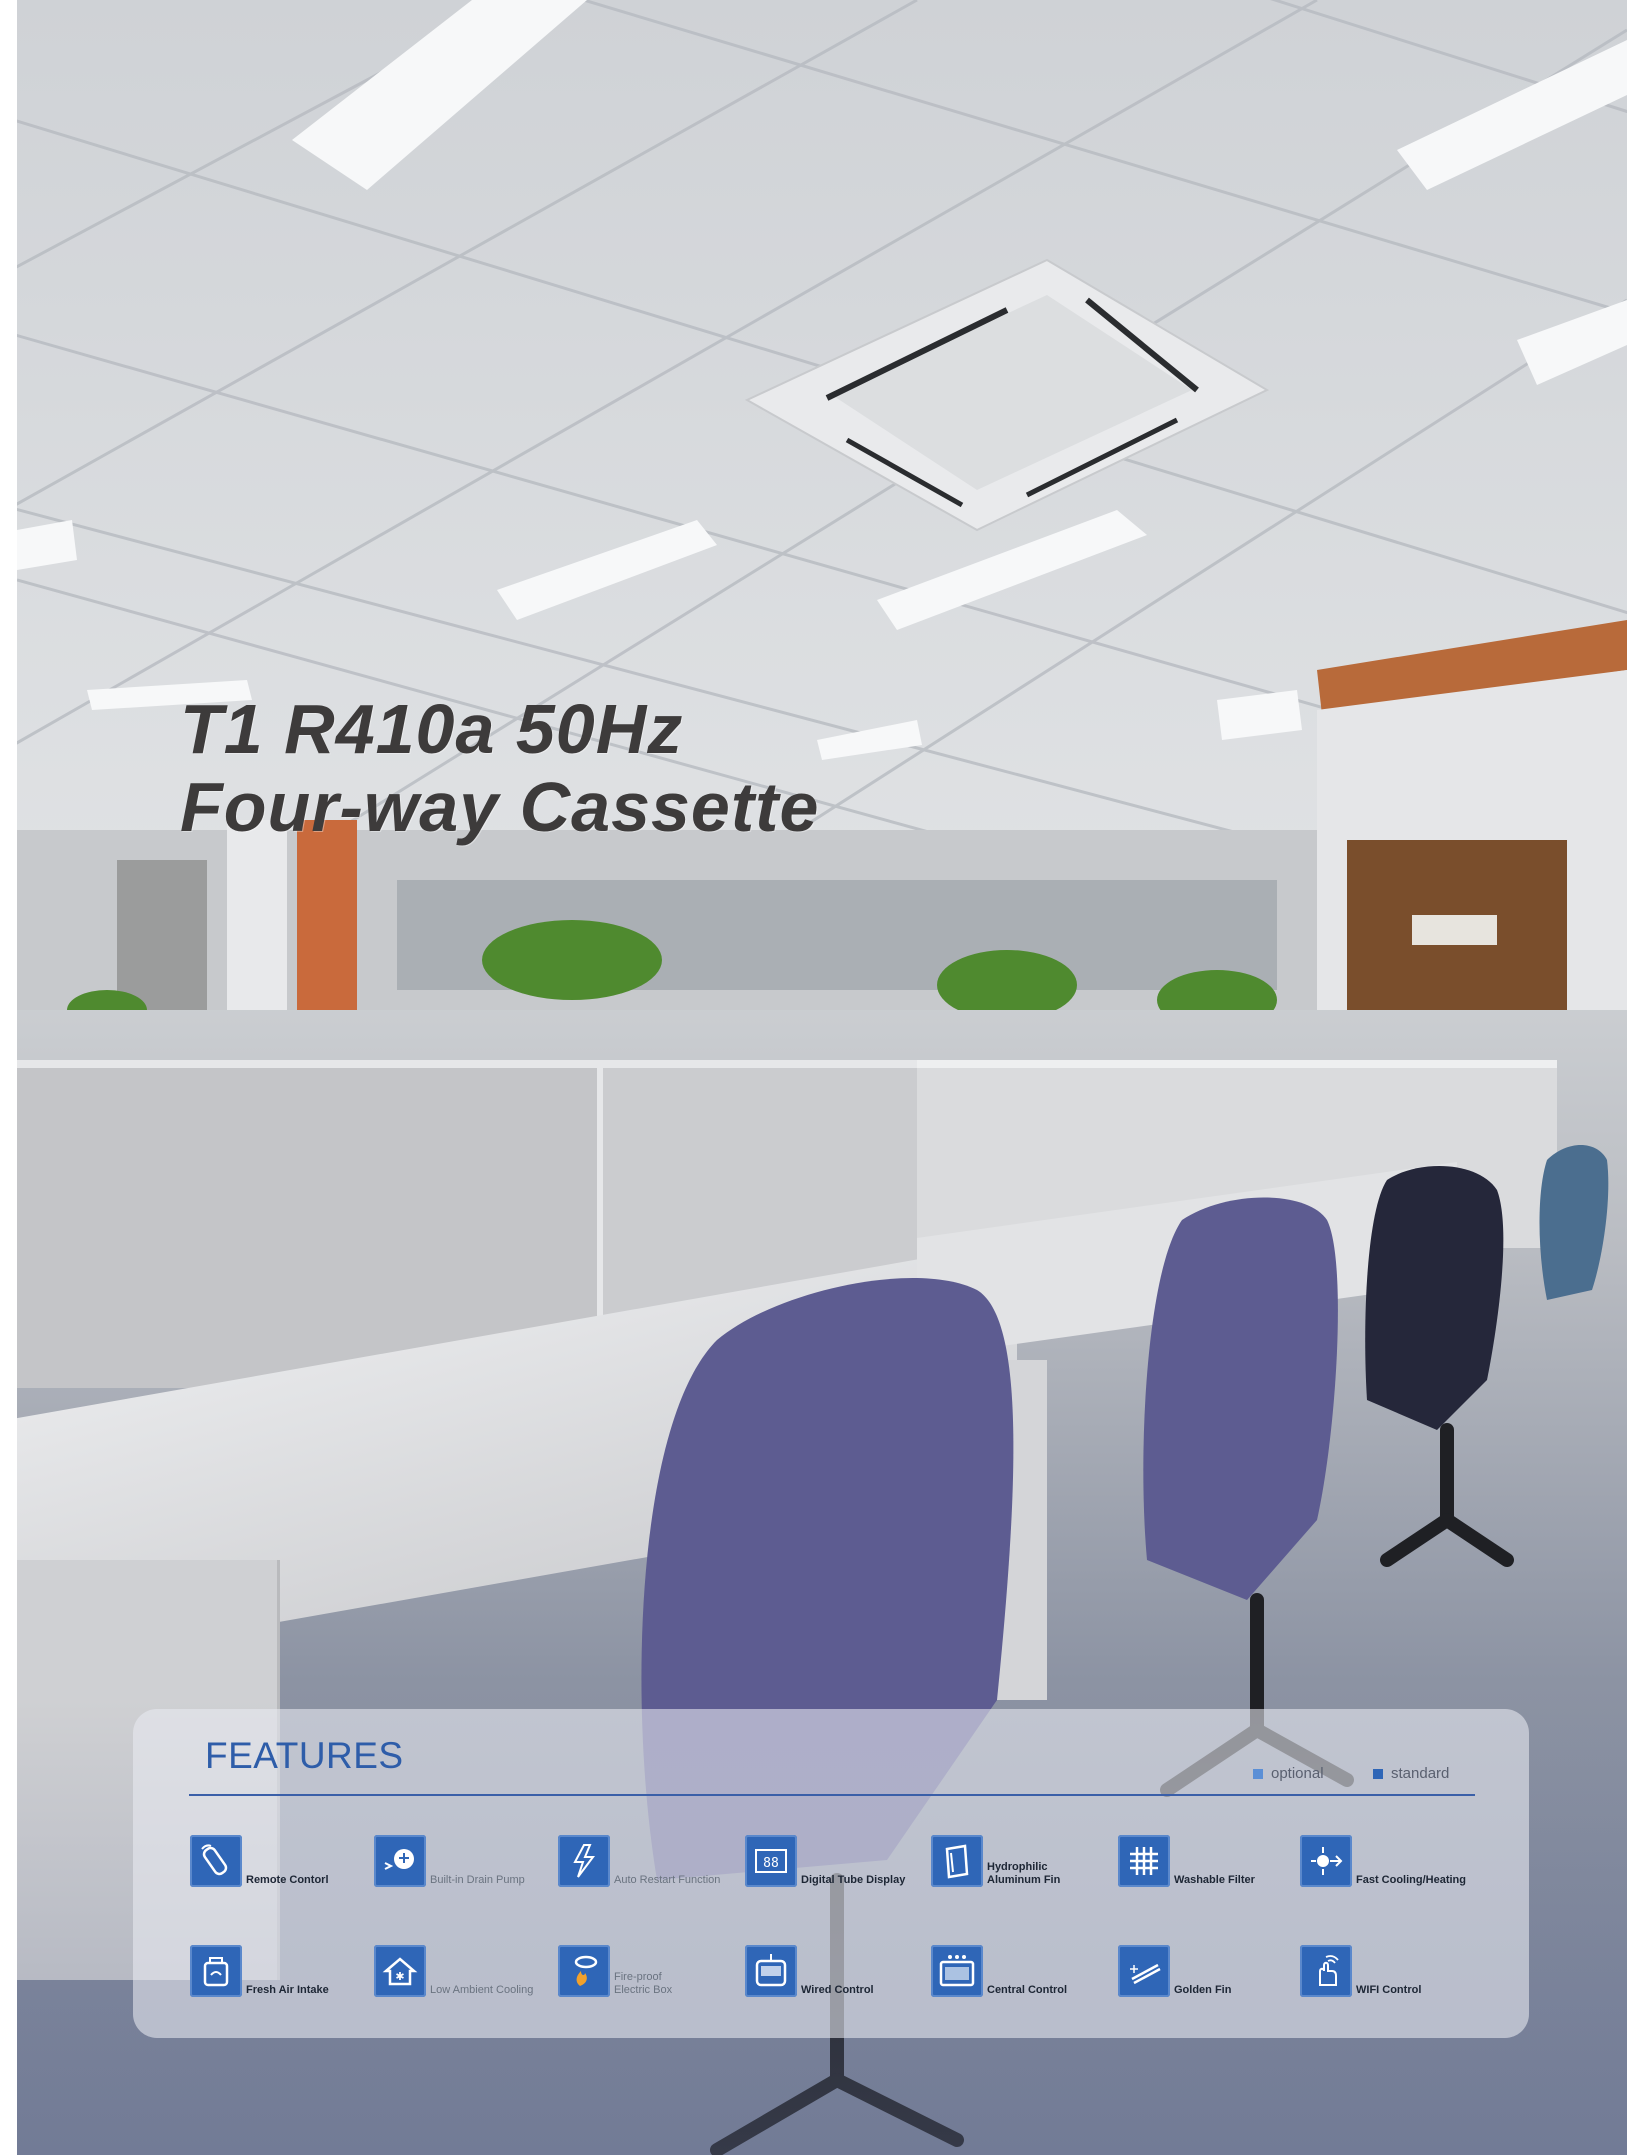  I want to click on drain-pump-icon, so click(400, 1861).